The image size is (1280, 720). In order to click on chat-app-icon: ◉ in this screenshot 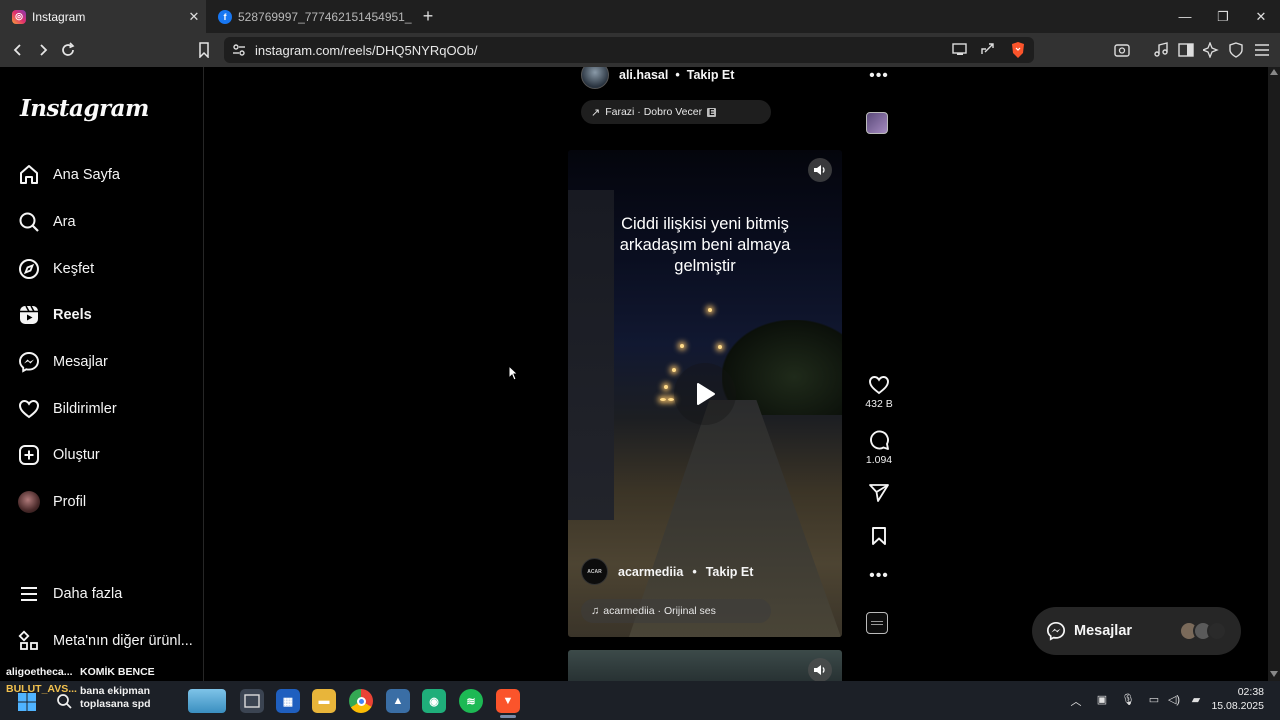, I will do `click(434, 701)`.